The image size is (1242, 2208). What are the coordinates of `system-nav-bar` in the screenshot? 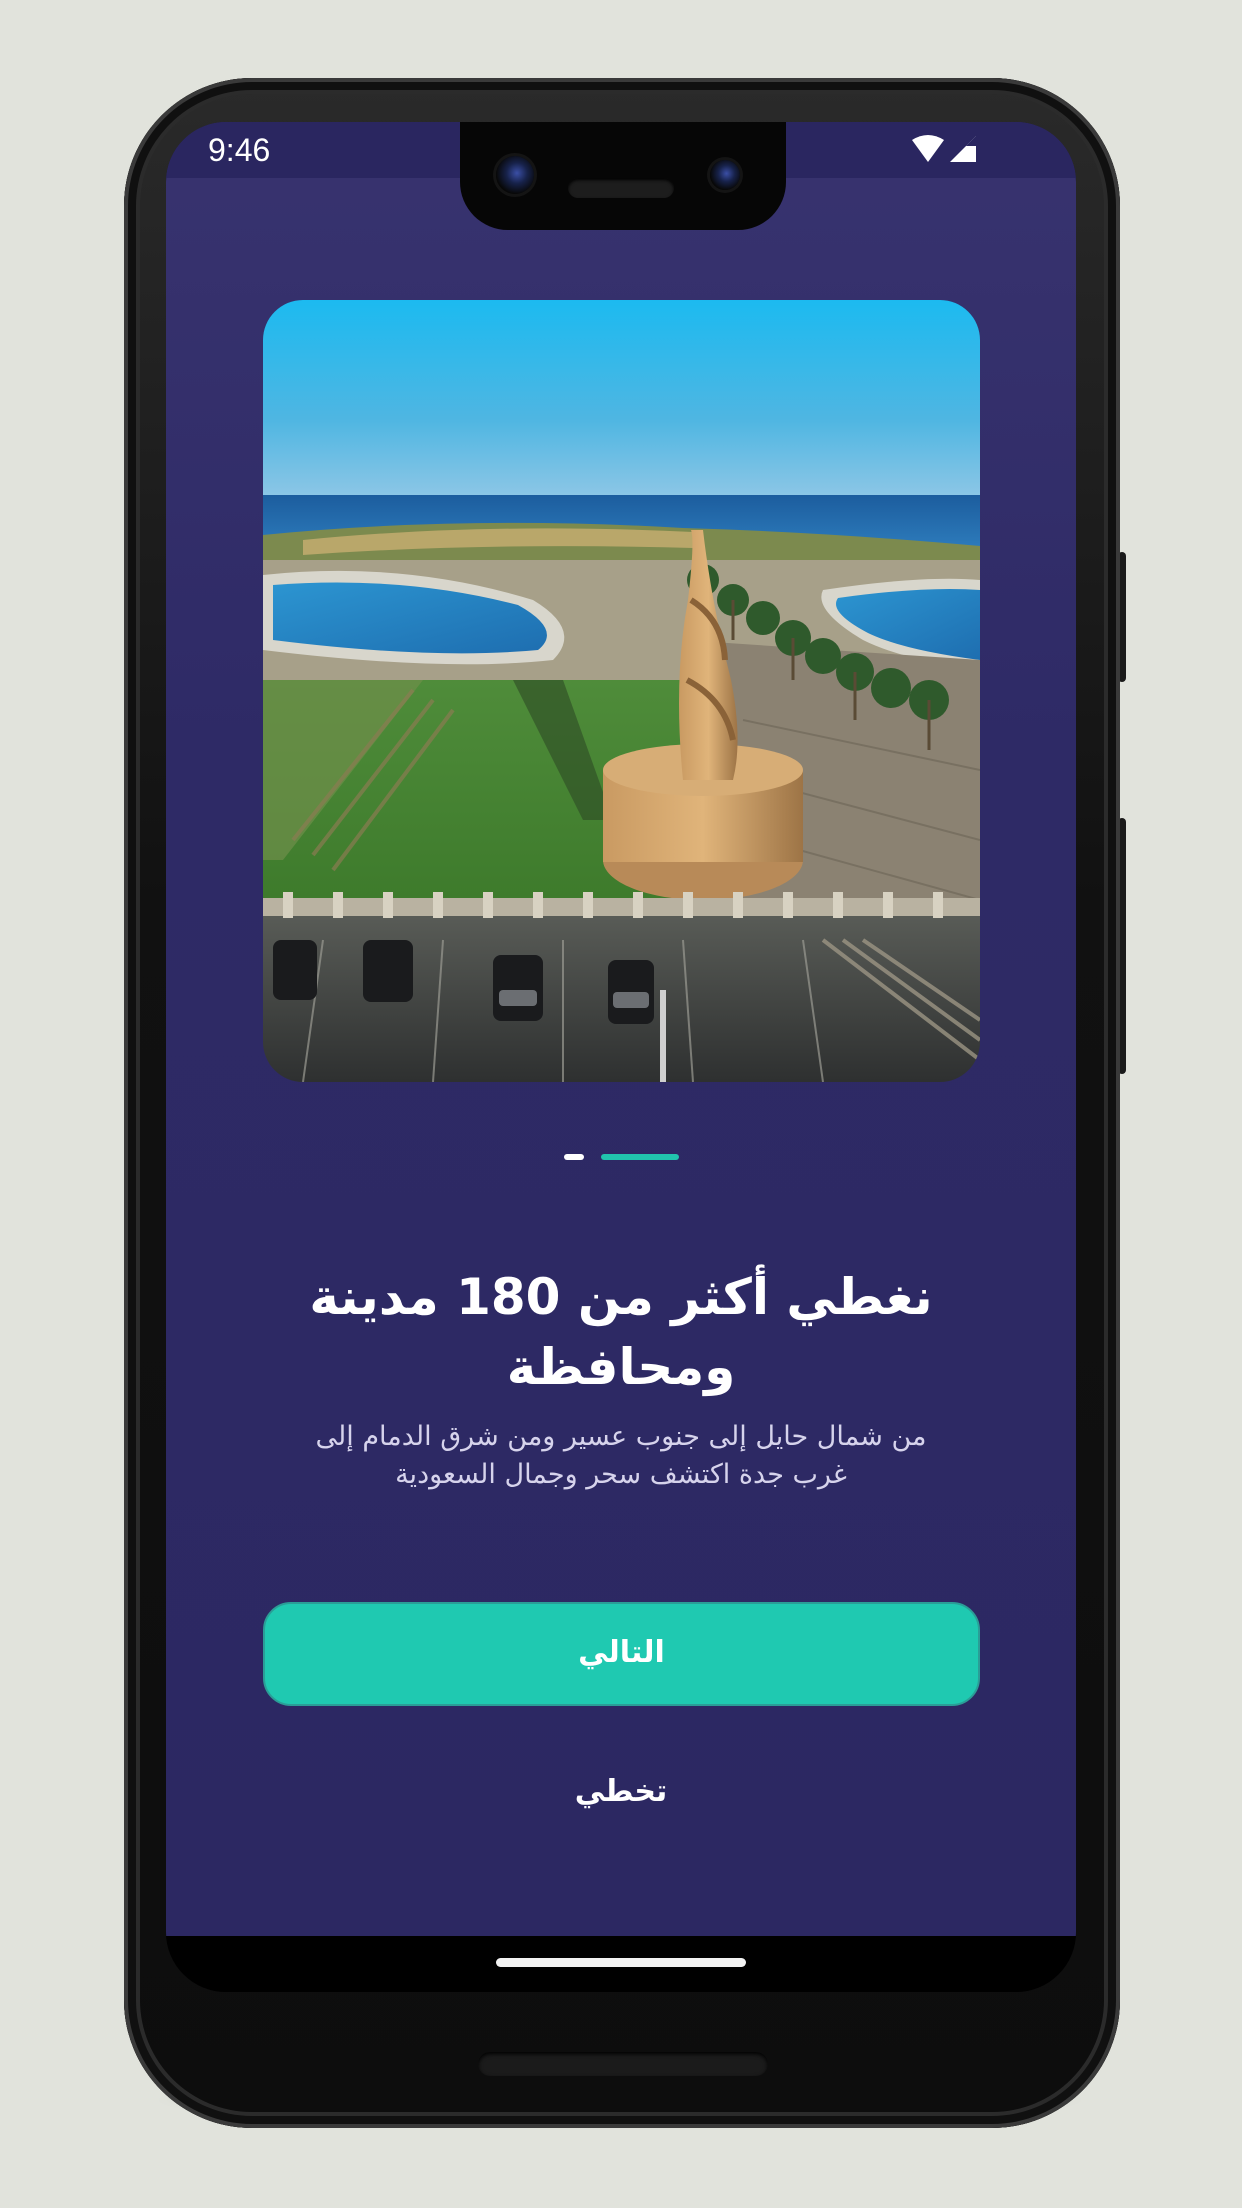 It's located at (621, 1964).